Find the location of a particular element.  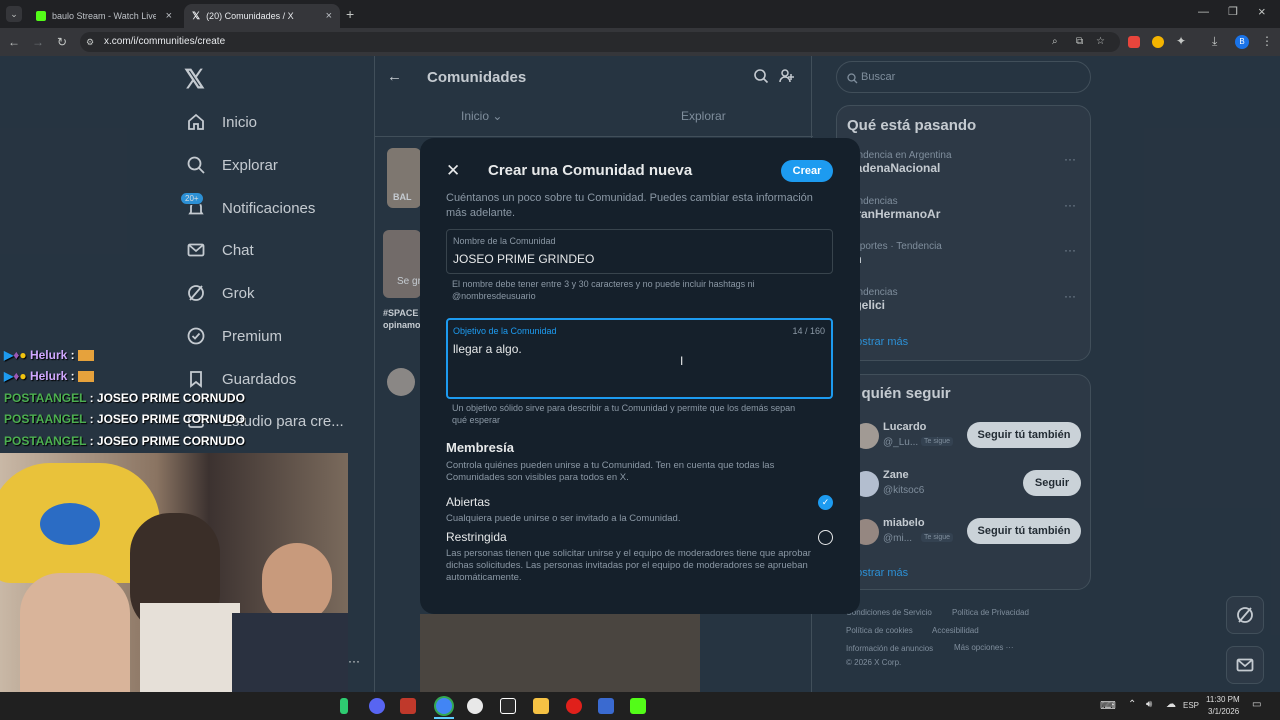

field-label: Nombre de la Comunidad is located at coordinates (504, 241).